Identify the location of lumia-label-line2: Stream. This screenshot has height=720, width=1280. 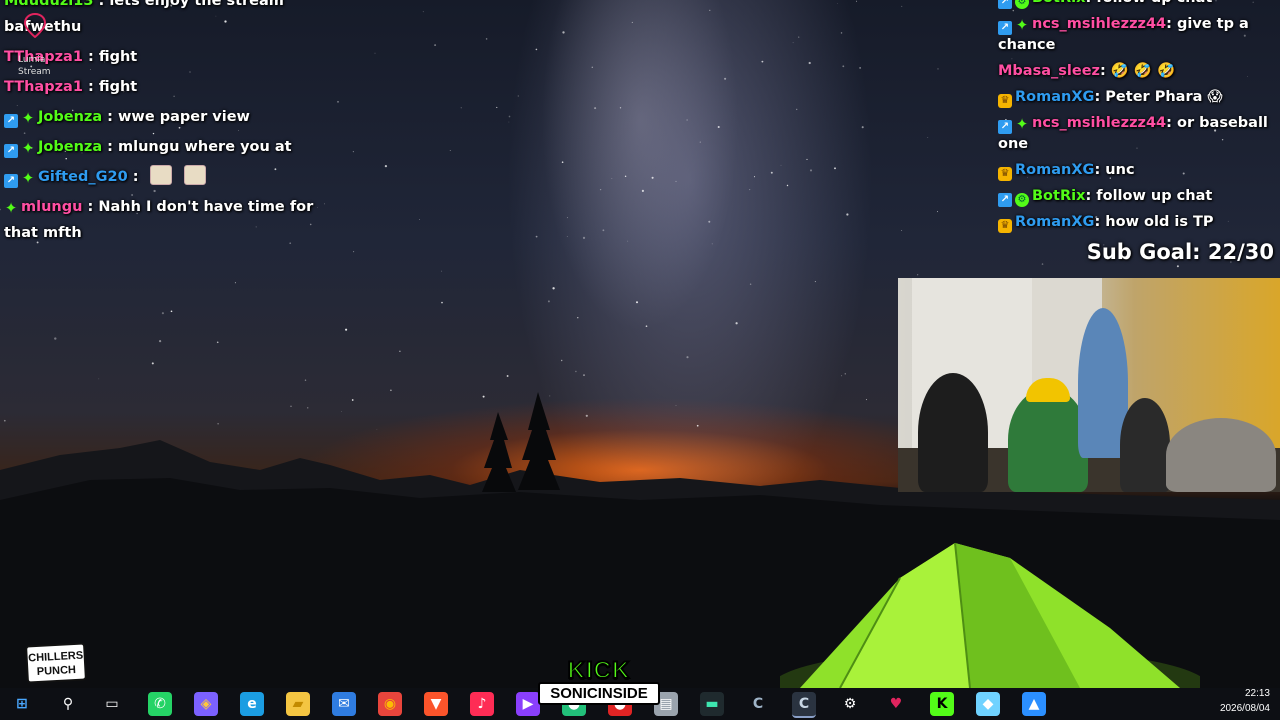
(34, 72).